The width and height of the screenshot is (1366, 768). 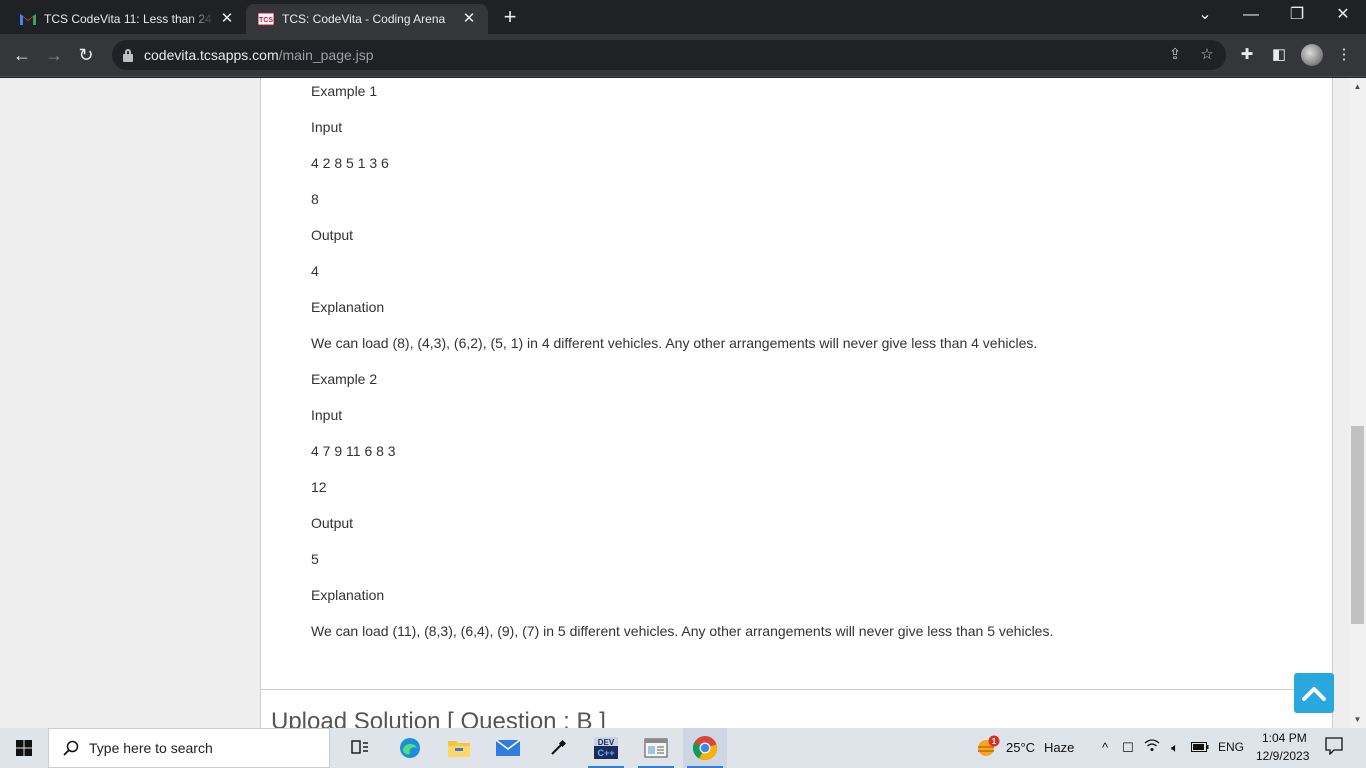 I want to click on svg-text: TCS, so click(x=266, y=20).